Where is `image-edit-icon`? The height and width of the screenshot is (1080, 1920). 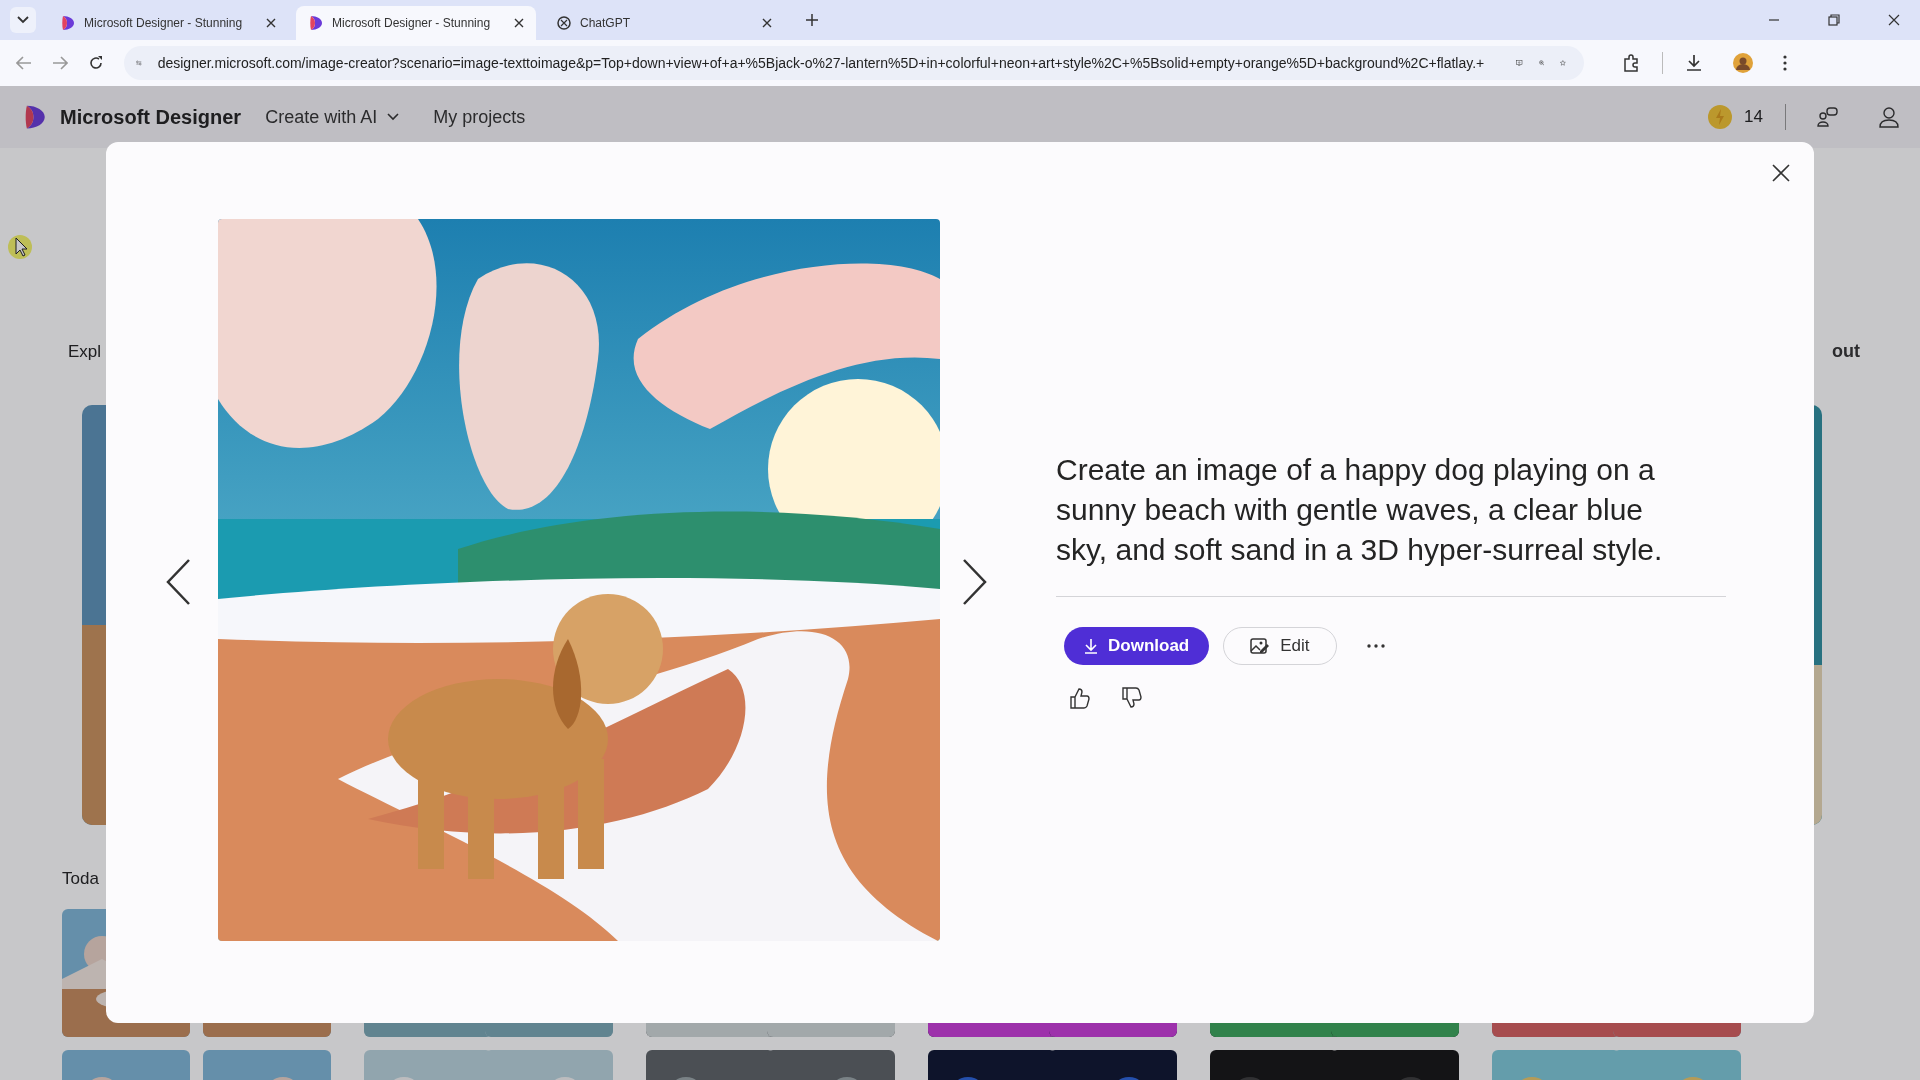
image-edit-icon is located at coordinates (1260, 646).